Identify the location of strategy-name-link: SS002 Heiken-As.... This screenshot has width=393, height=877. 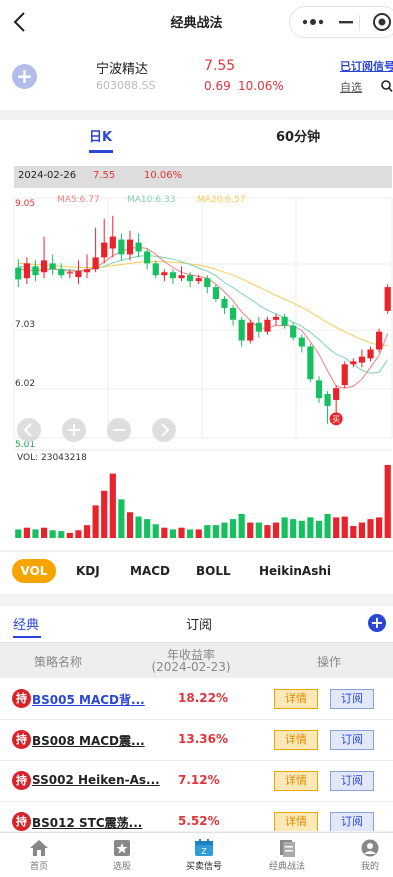
(96, 780).